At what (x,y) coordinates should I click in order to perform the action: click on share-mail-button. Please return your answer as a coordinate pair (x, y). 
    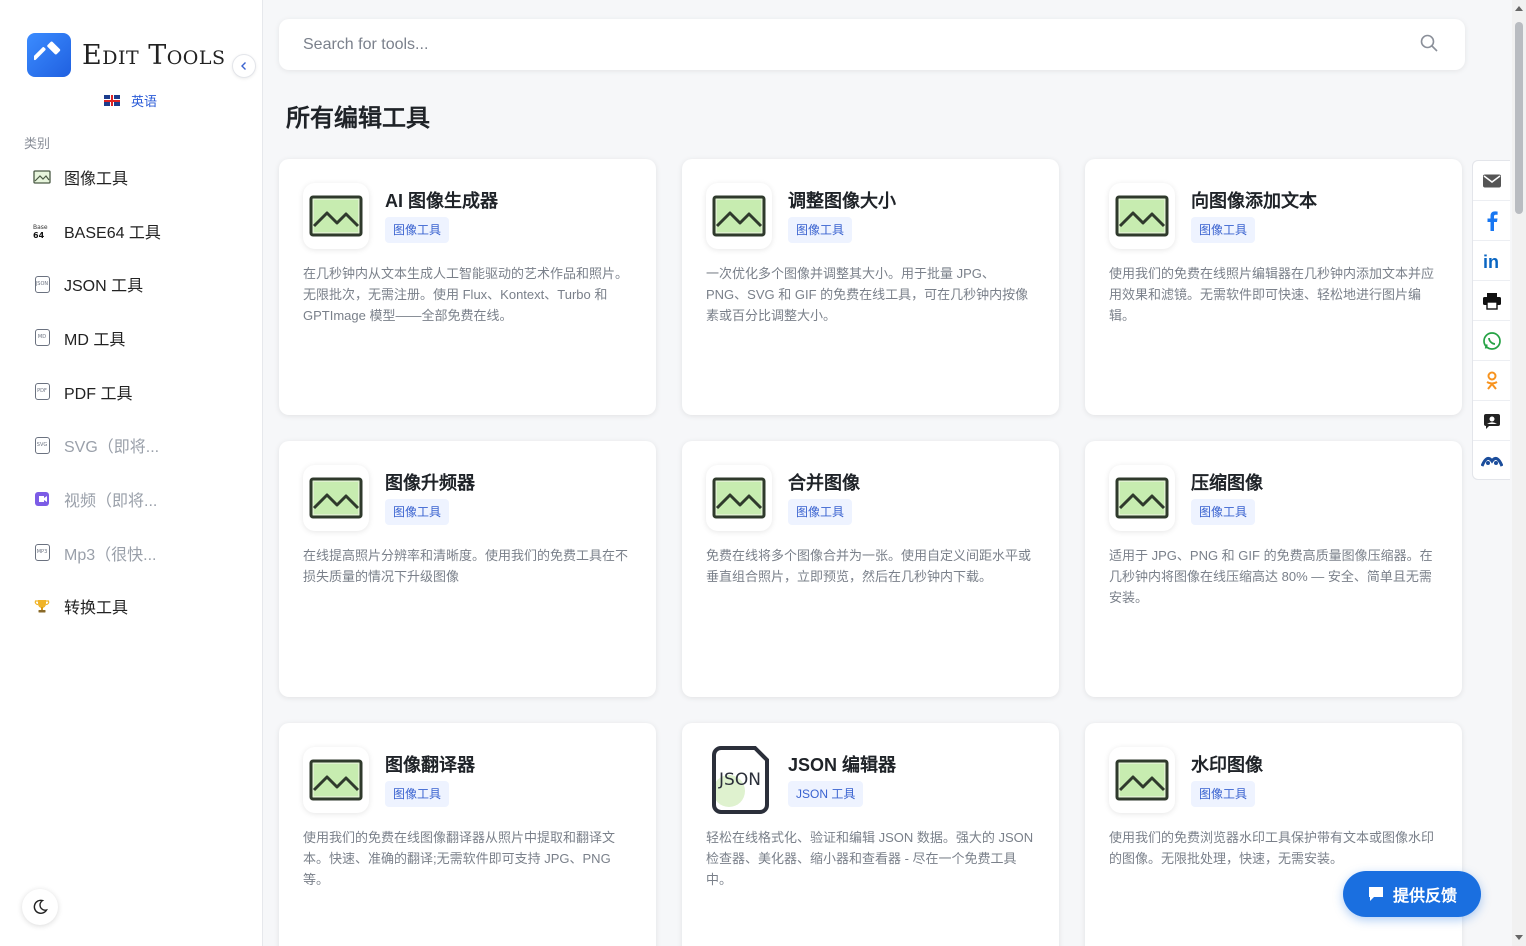
    Looking at the image, I should click on (1491, 181).